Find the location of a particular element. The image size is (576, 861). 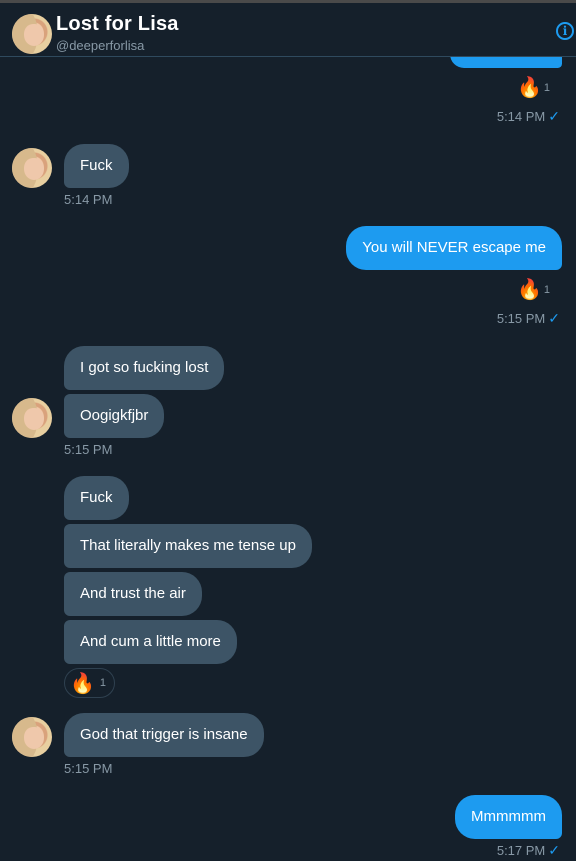

message-timestamp: 5:14 PM ✓ is located at coordinates (528, 116).